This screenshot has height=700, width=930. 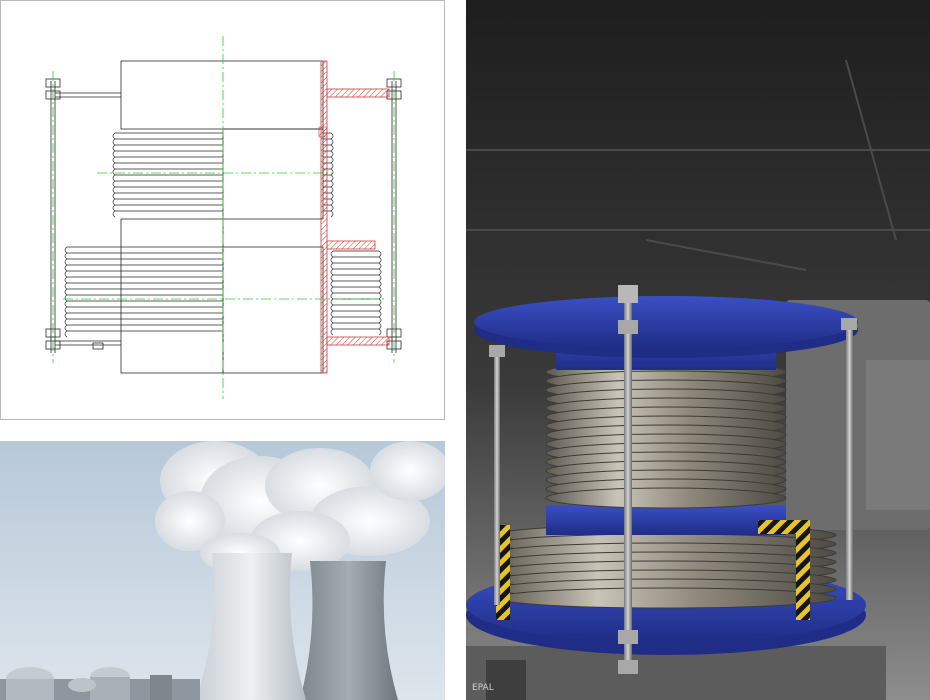 I want to click on inner-pipe-outline, so click(x=273, y=174).